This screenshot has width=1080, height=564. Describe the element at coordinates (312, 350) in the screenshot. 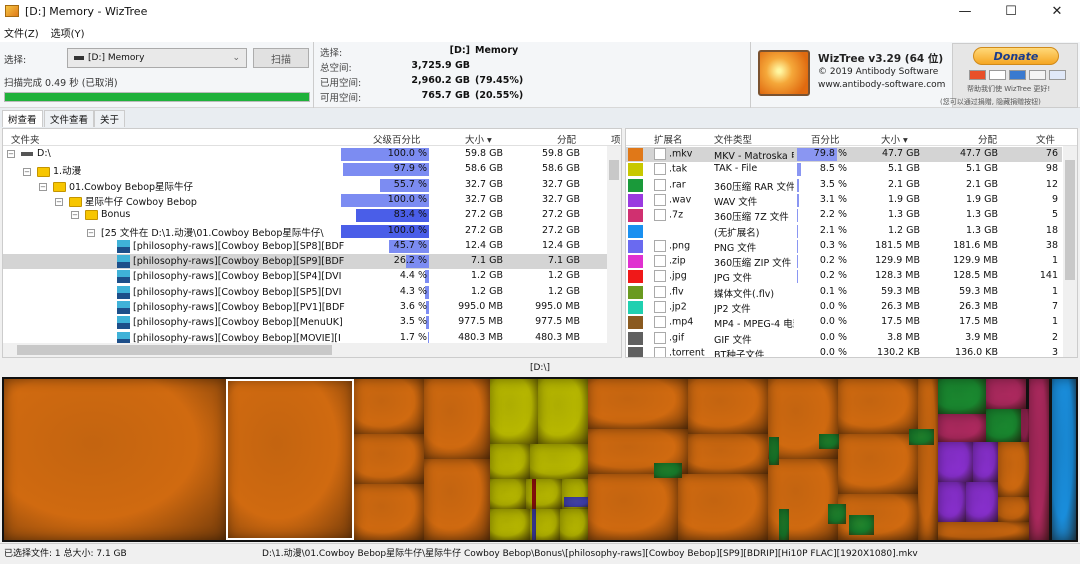

I see `tree-horizontal-scrollbar` at that location.